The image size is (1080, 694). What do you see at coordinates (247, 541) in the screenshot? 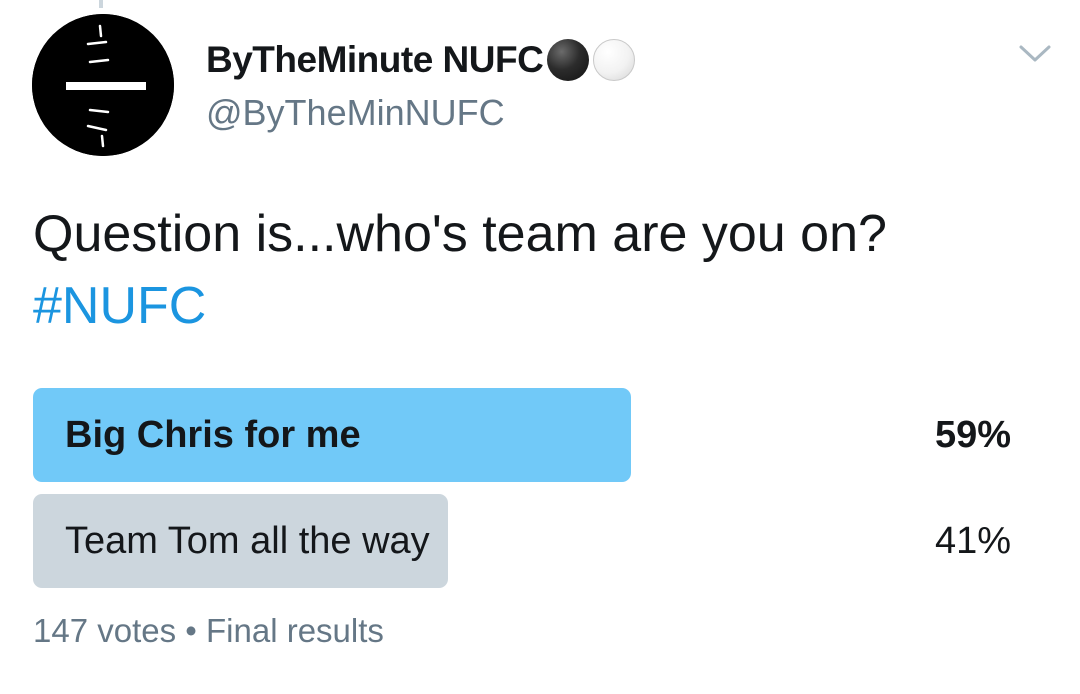
I see `poll-option-label: Team Tom all the way` at bounding box center [247, 541].